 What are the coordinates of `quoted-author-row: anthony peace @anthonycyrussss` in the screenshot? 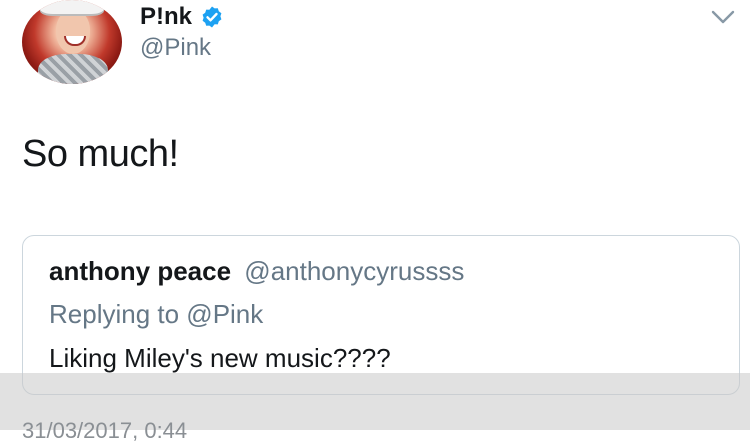 It's located at (256, 271).